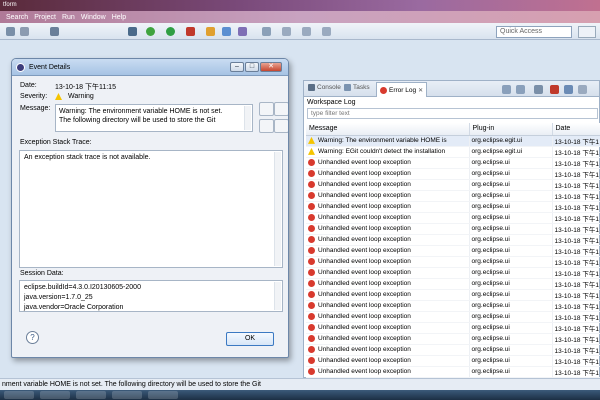 This screenshot has width=600, height=400. I want to click on annotation-icon, so click(286, 31).